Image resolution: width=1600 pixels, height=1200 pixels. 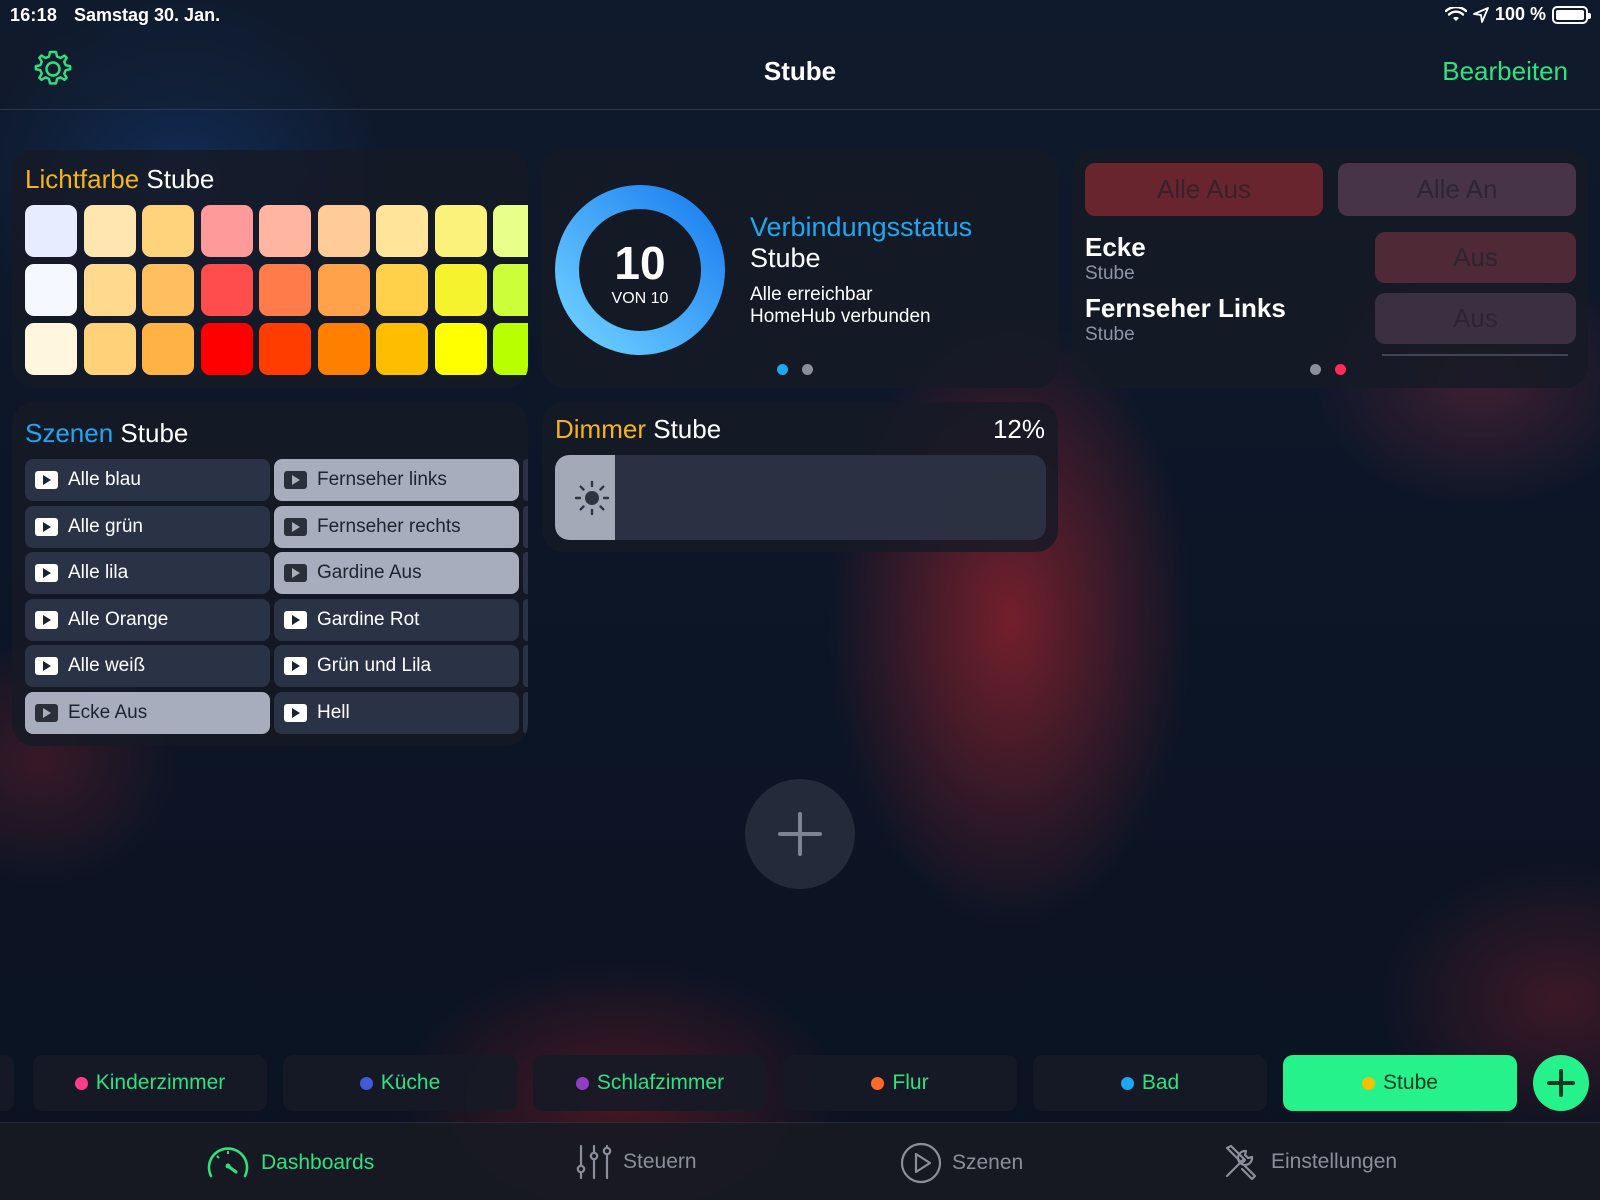 What do you see at coordinates (1204, 189) in the screenshot?
I see `all-off-button: Alle Aus` at bounding box center [1204, 189].